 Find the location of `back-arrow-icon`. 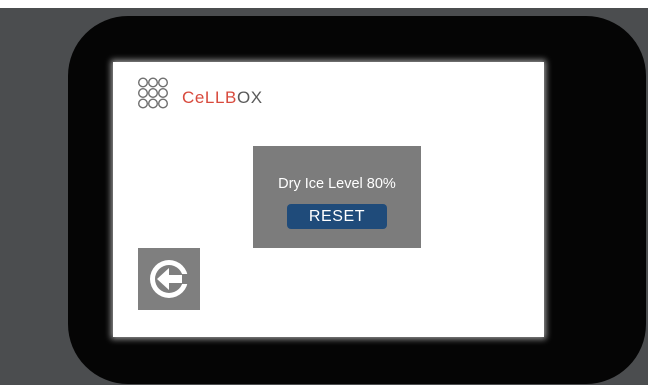

back-arrow-icon is located at coordinates (170, 279).